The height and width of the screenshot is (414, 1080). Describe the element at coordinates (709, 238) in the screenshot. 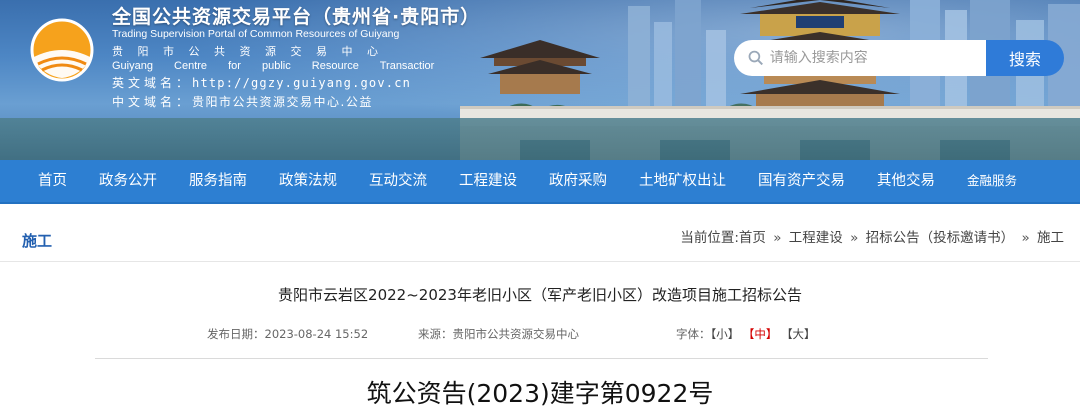

I see `breadcrumb-prefix: 当前位置:` at that location.